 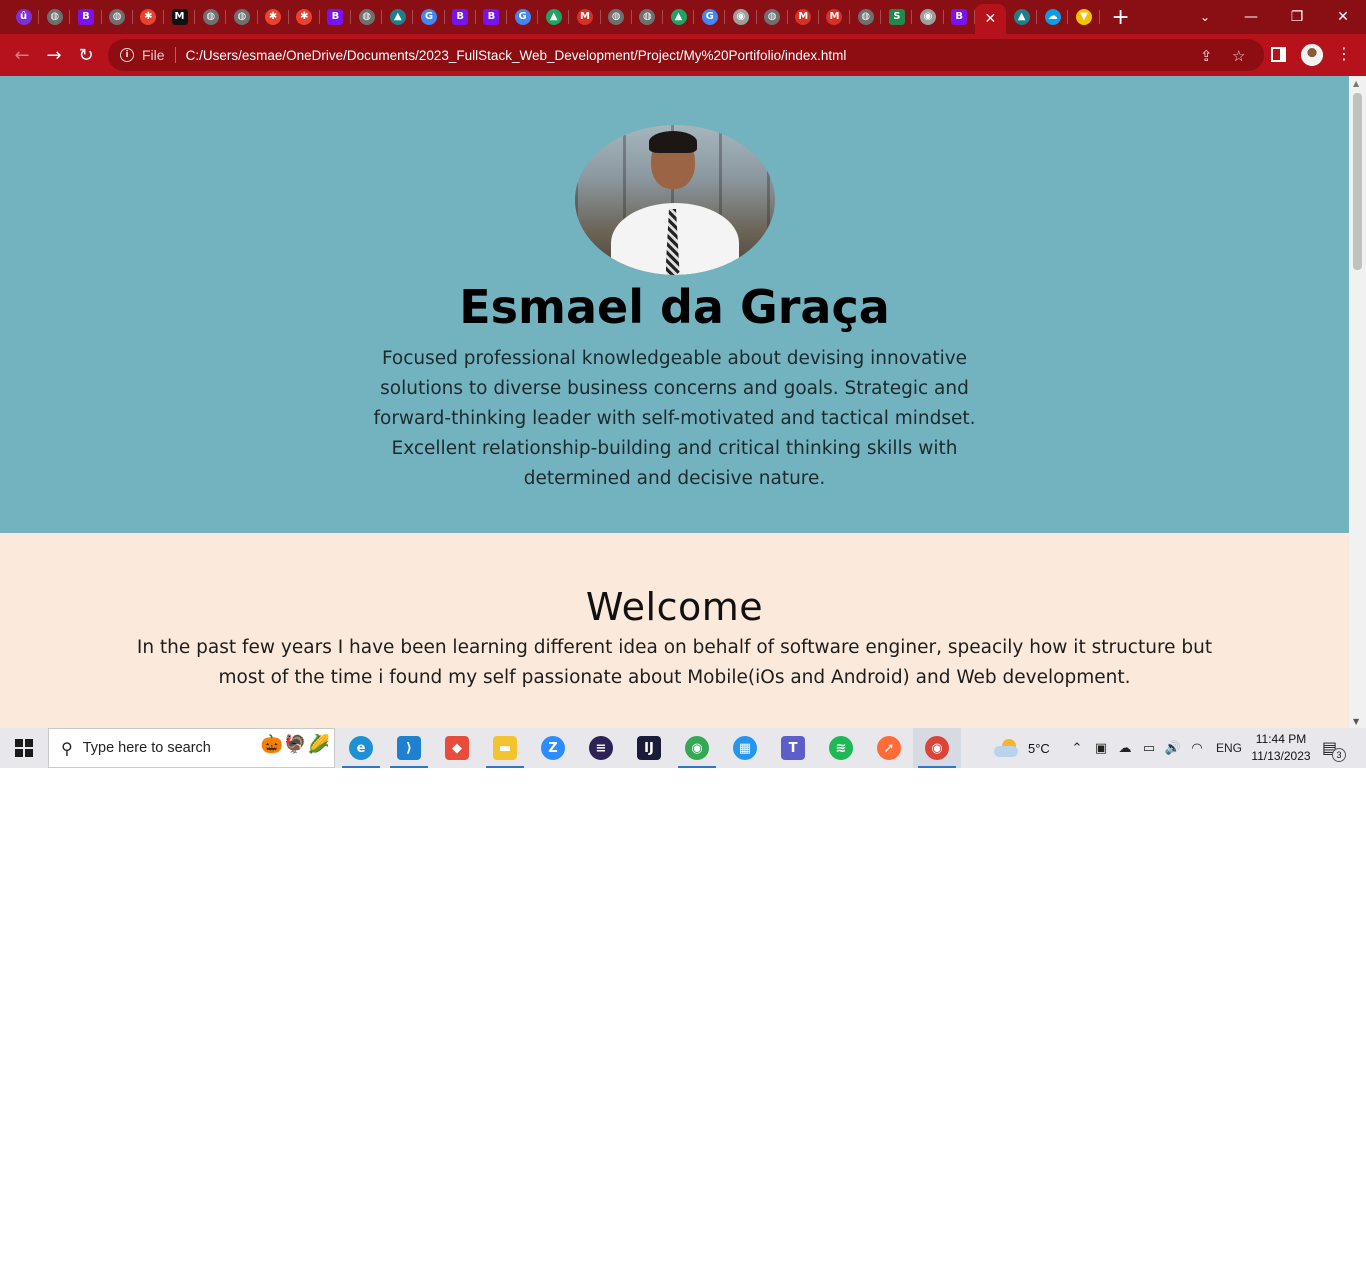 I want to click on taskbar-app-chrome: ◉, so click(x=937, y=748).